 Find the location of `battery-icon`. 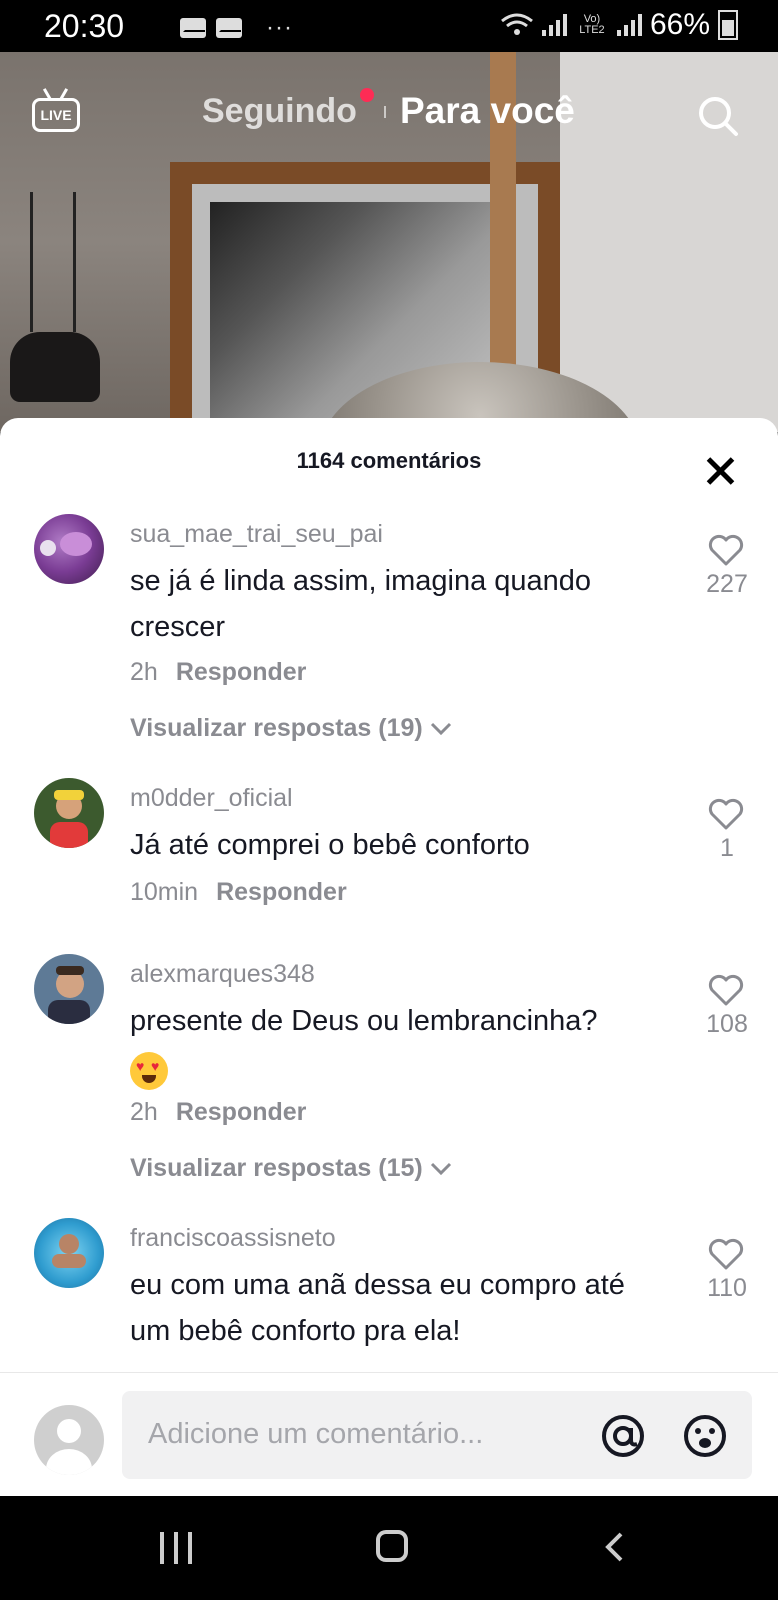

battery-icon is located at coordinates (728, 25).